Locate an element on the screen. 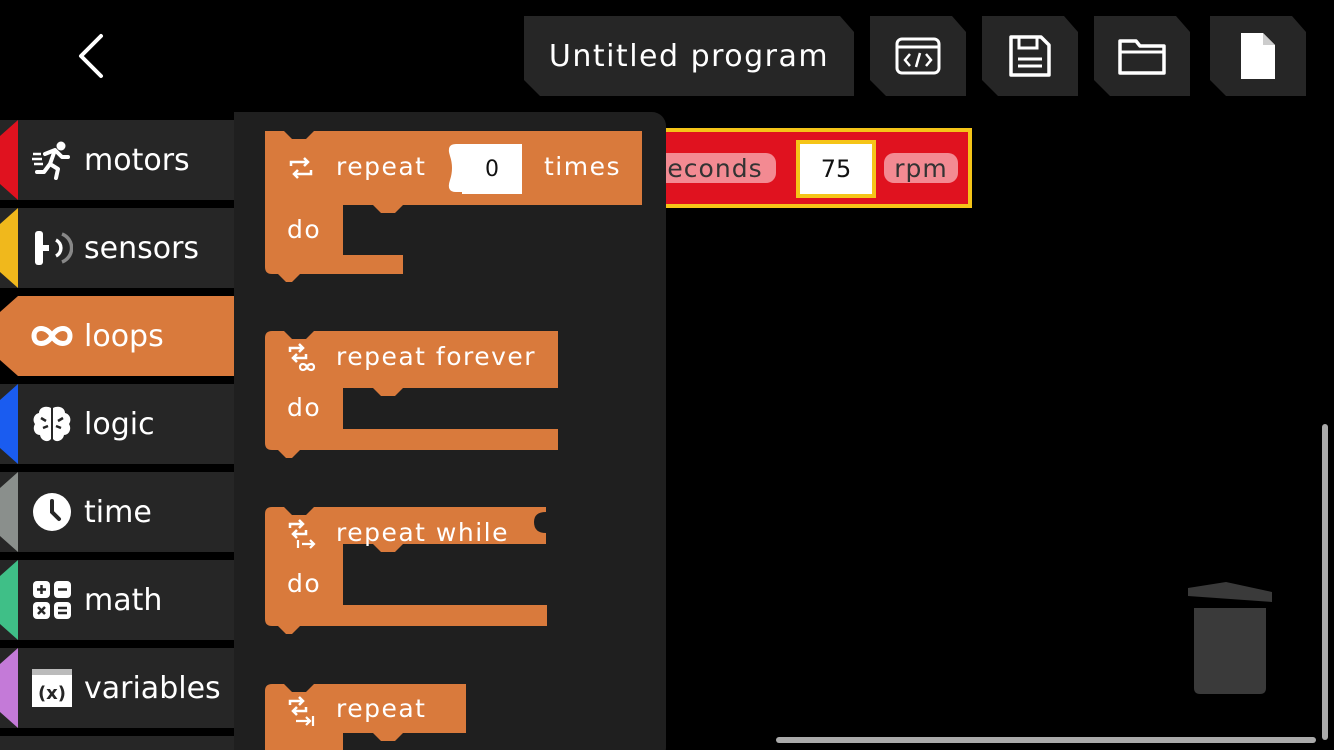 This screenshot has height=750, width=1334. variable-icon: (x) is located at coordinates (52, 688).